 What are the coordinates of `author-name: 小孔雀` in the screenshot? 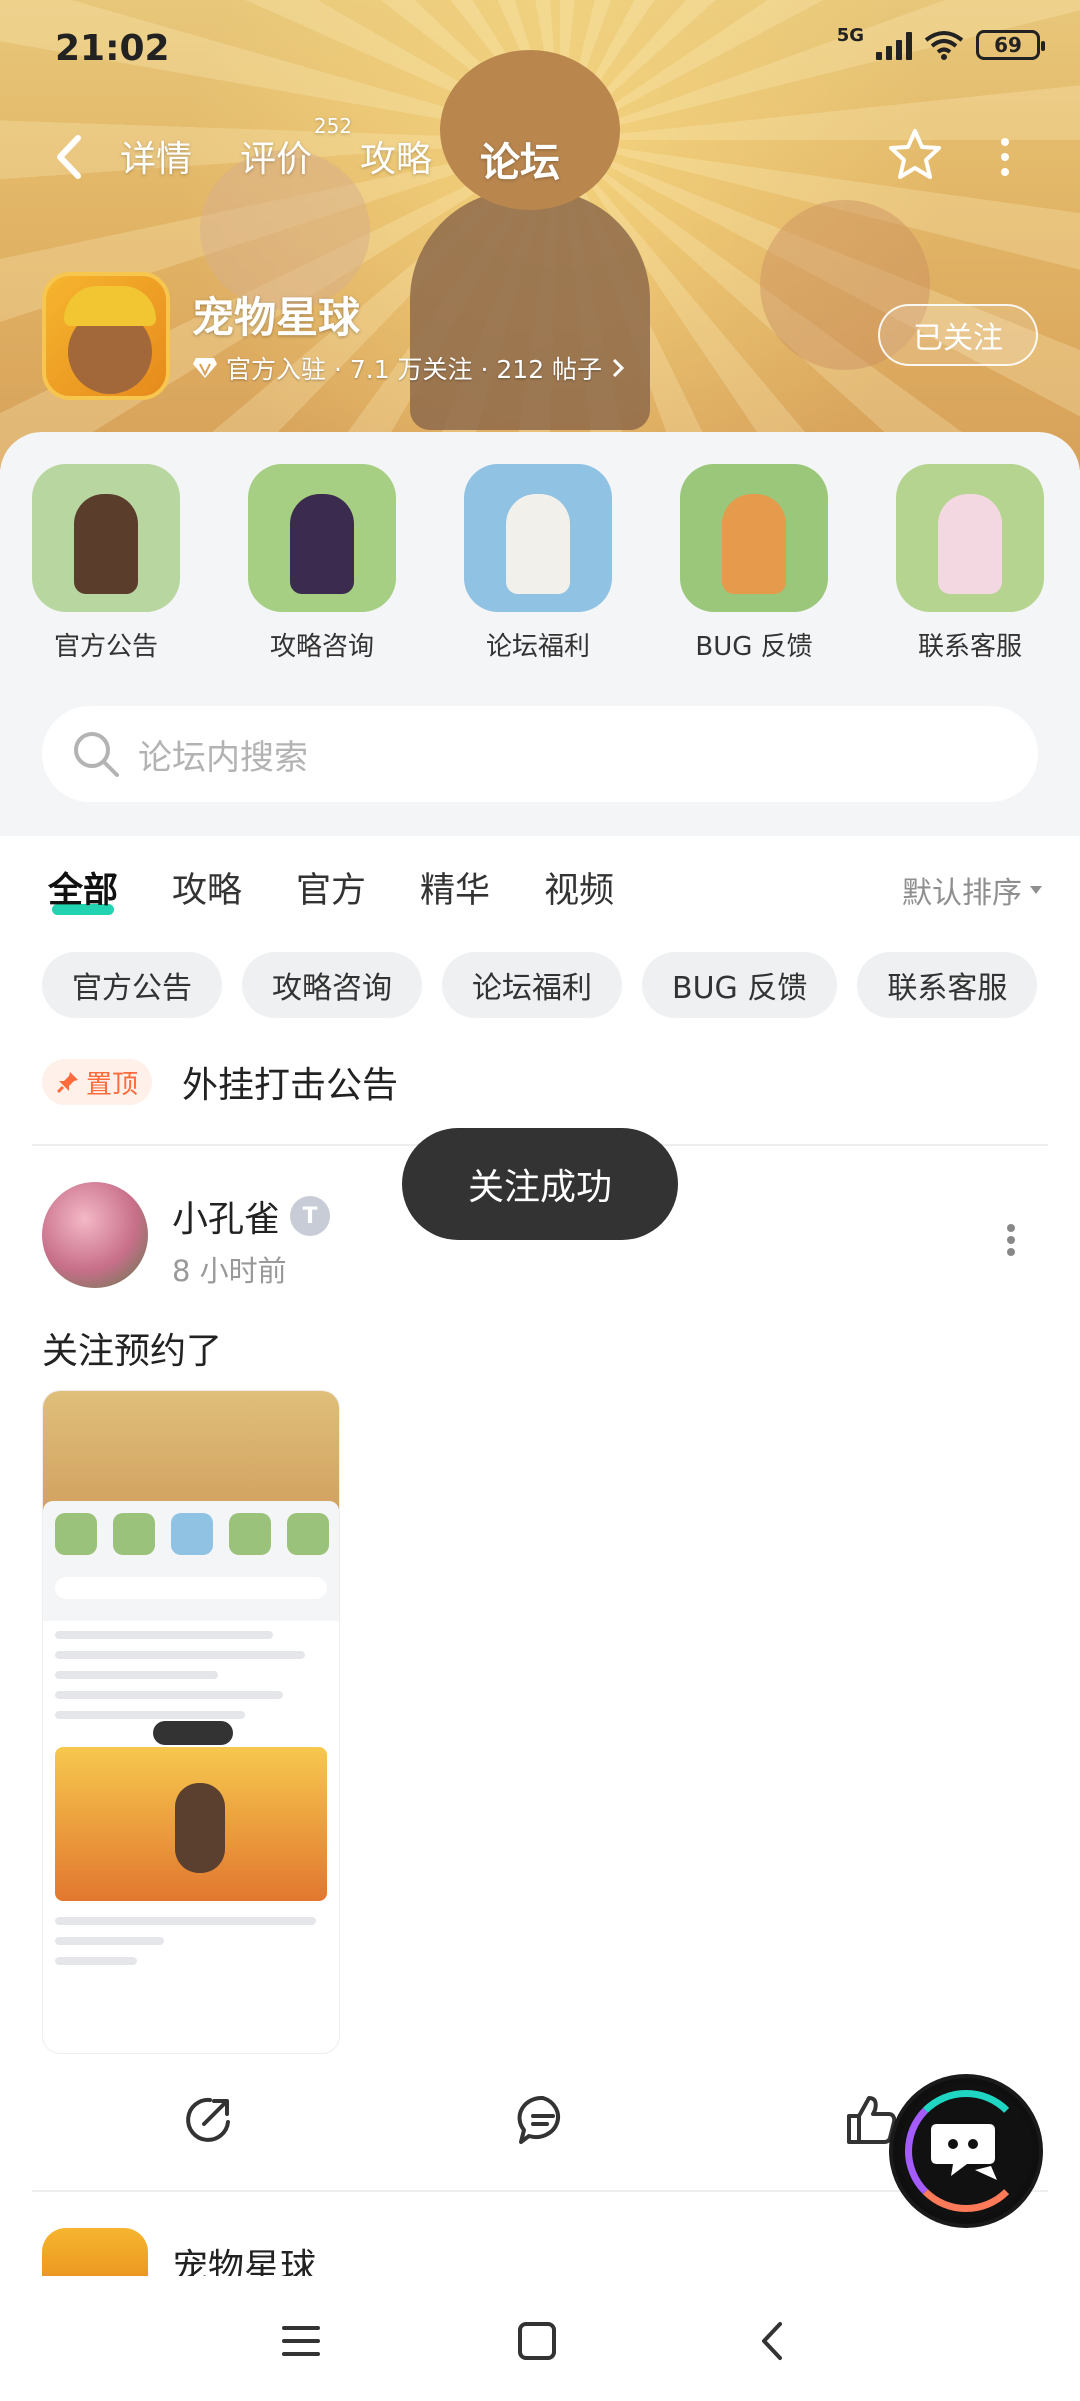 It's located at (226, 1219).